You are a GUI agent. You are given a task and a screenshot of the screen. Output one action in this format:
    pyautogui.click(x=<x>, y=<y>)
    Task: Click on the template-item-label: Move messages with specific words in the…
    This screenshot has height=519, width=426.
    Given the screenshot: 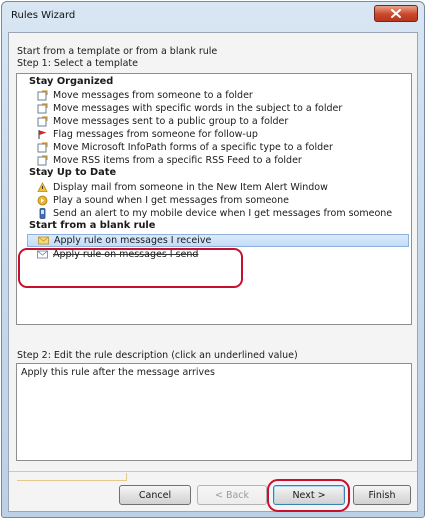 What is the action you would take?
    pyautogui.click(x=198, y=108)
    